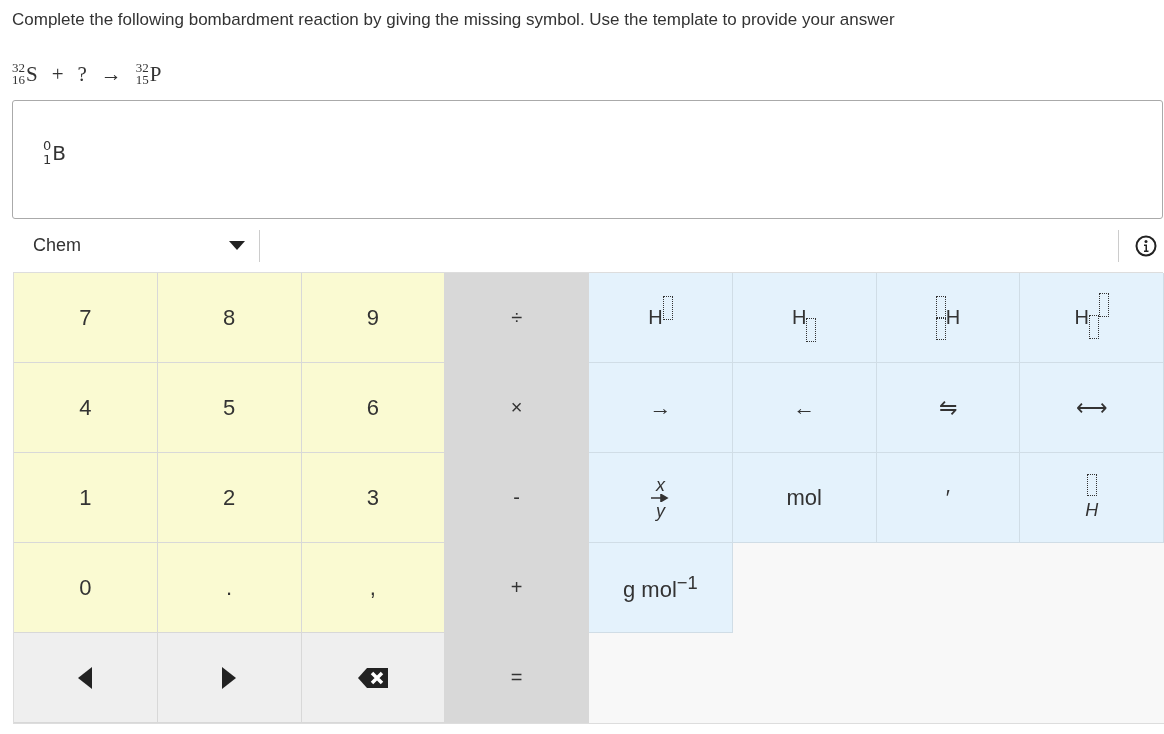 The image size is (1164, 734). Describe the element at coordinates (661, 588) in the screenshot. I see `keypad-key: g mol$^{−1}$` at that location.